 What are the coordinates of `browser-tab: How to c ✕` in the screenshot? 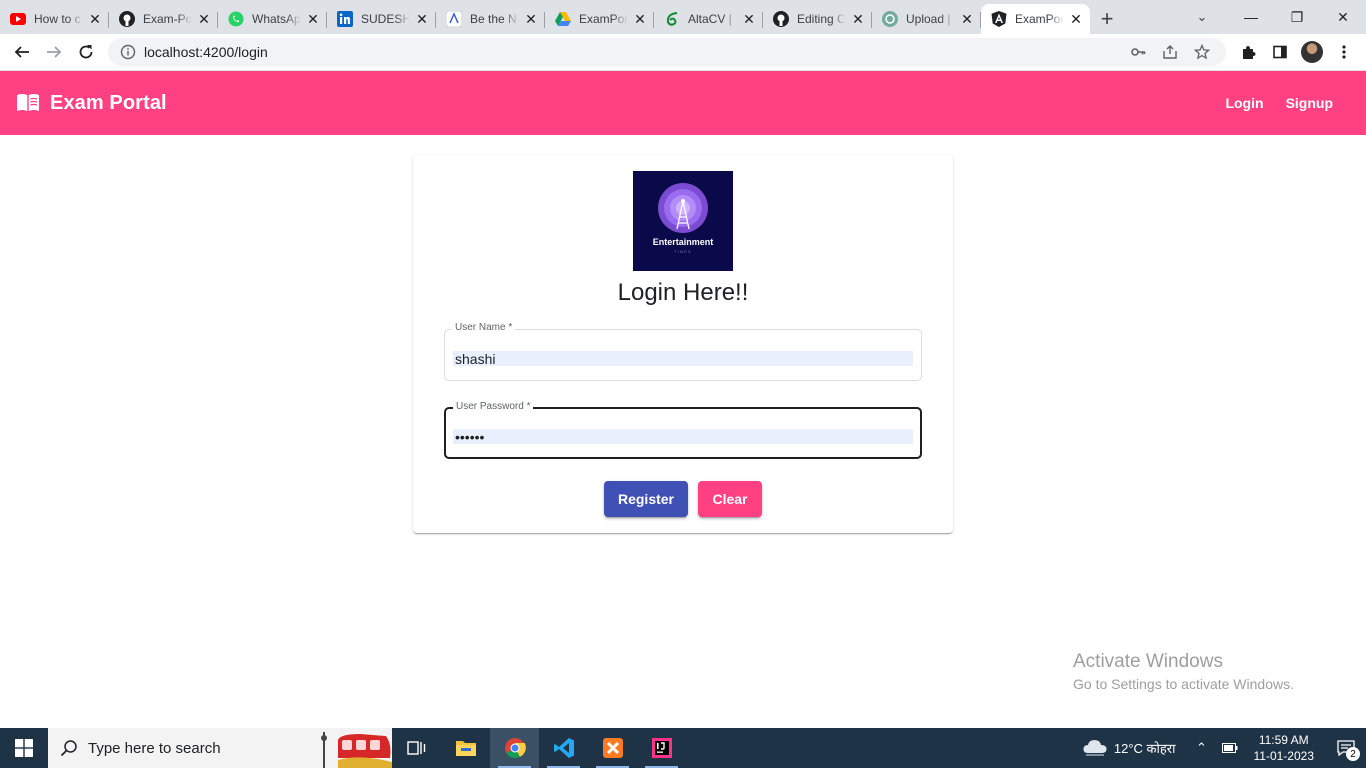 It's located at (54, 19).